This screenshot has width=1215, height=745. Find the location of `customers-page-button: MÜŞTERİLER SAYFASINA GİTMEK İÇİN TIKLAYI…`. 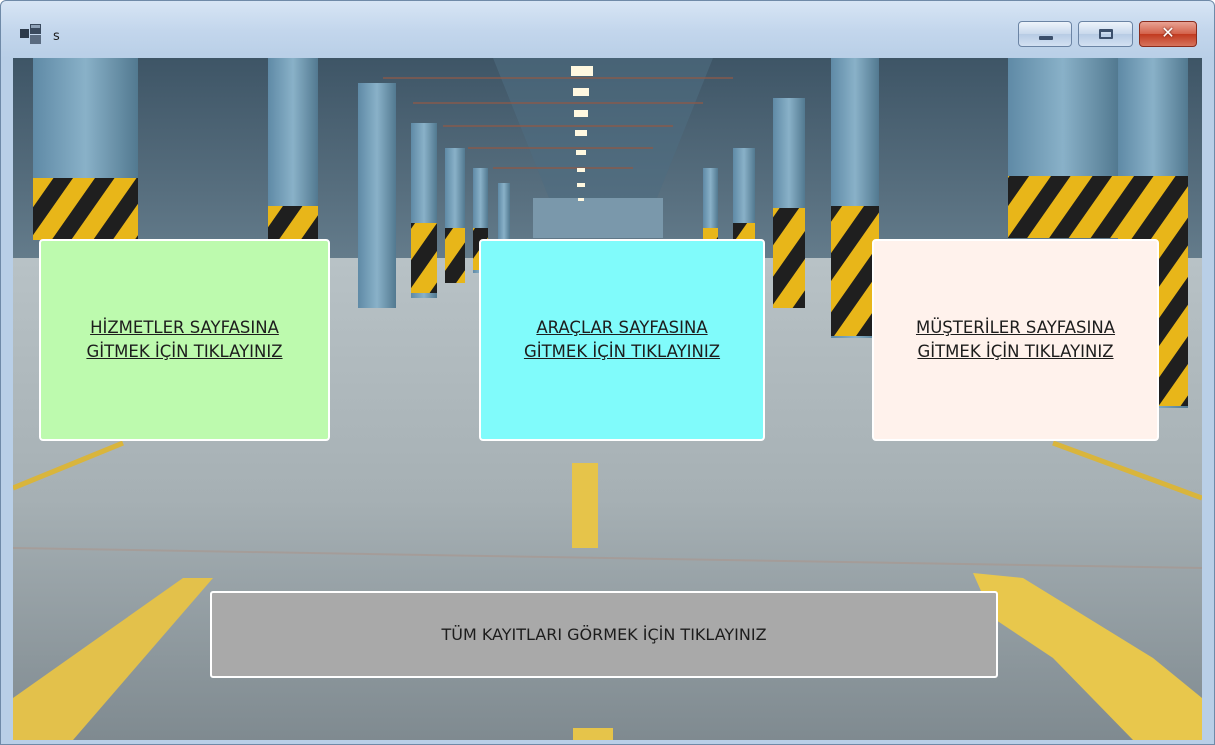

customers-page-button: MÜŞTERİLER SAYFASINA GİTMEK İÇİN TIKLAYI… is located at coordinates (1015, 340).